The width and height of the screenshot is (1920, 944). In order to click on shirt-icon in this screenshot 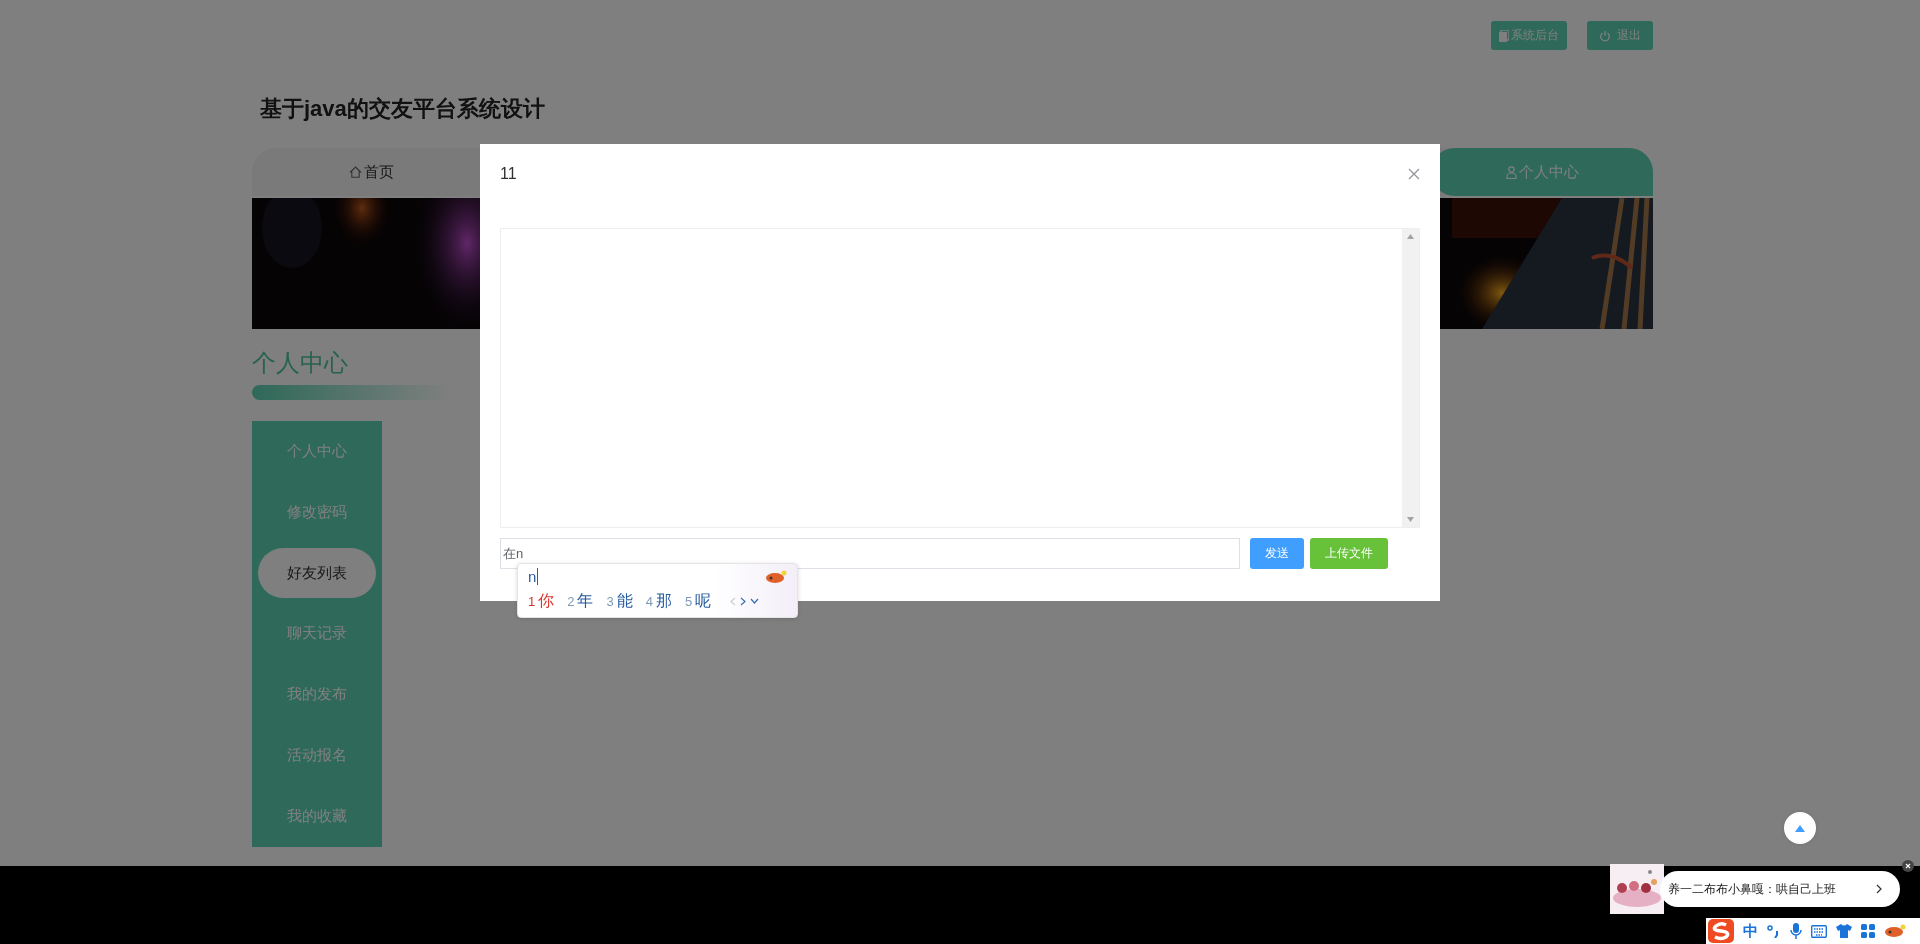, I will do `click(1844, 931)`.